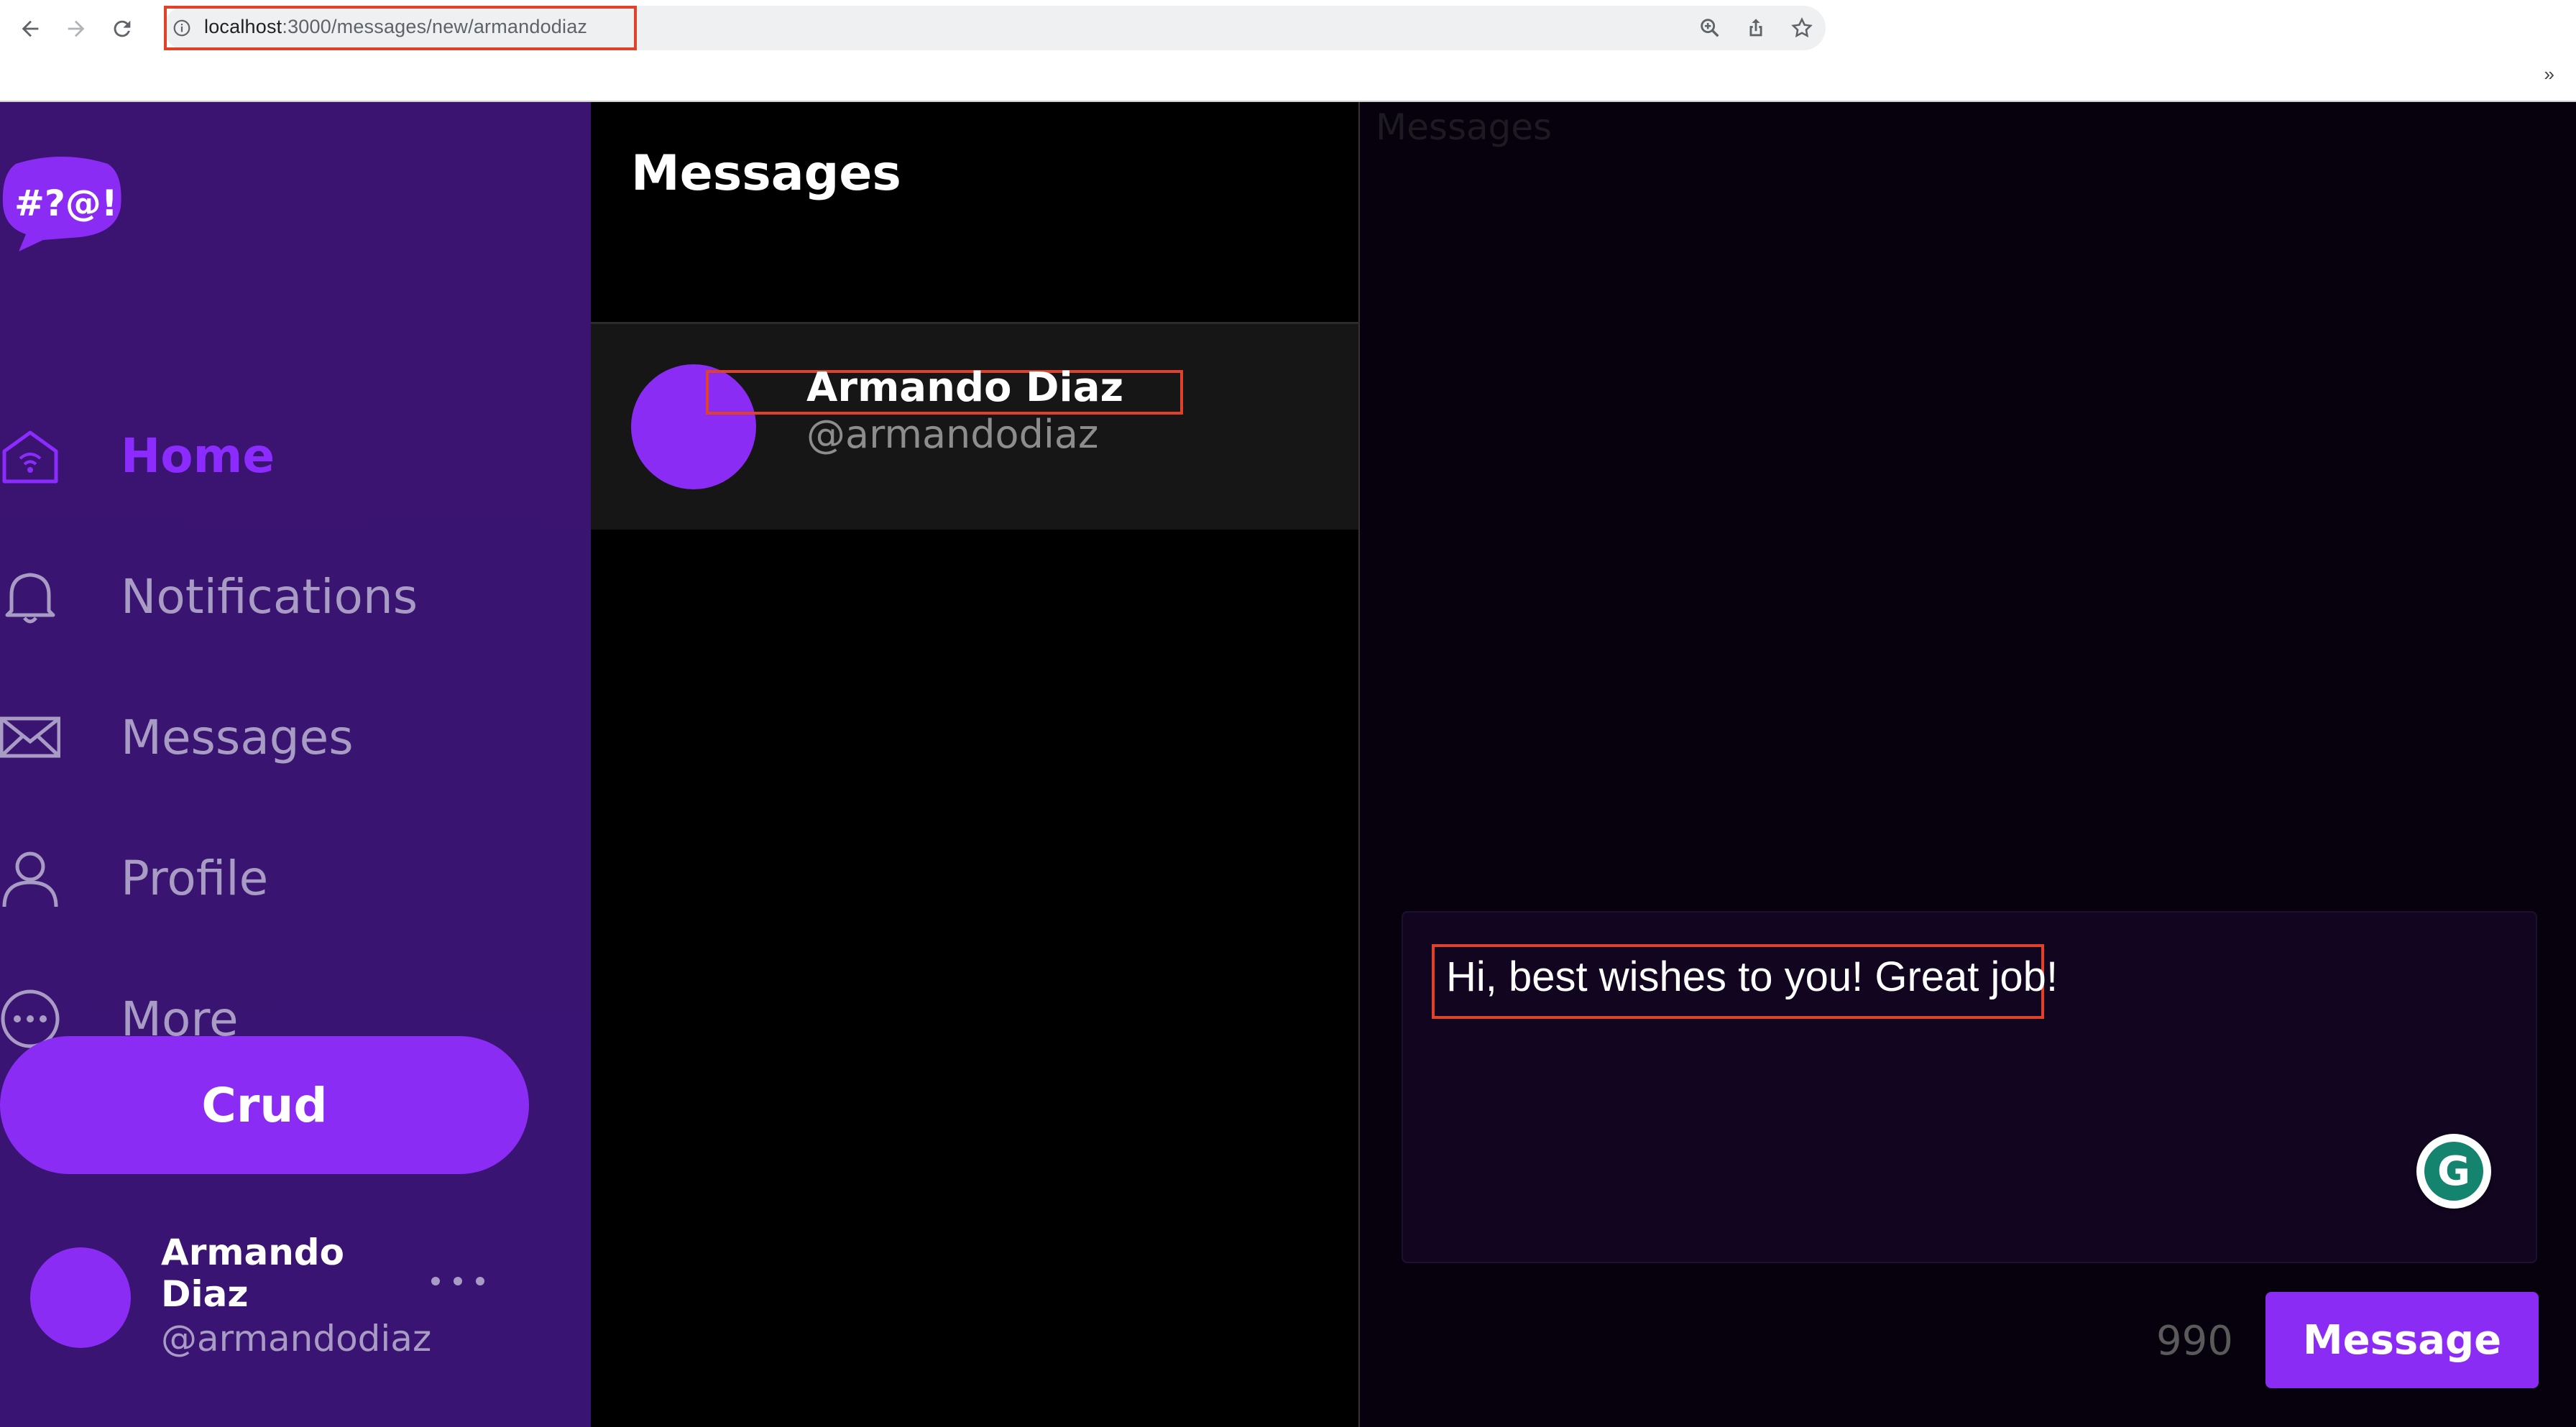  I want to click on sidebar-item-label: Notifications, so click(269, 596).